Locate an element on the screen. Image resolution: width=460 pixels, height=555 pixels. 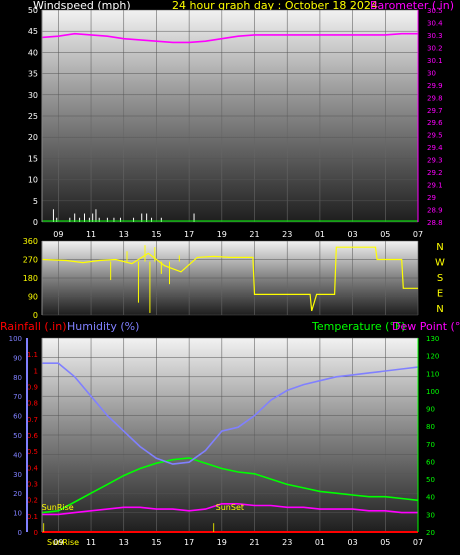
x-tick-label-bottom: 15 is located at coordinates (156, 542).